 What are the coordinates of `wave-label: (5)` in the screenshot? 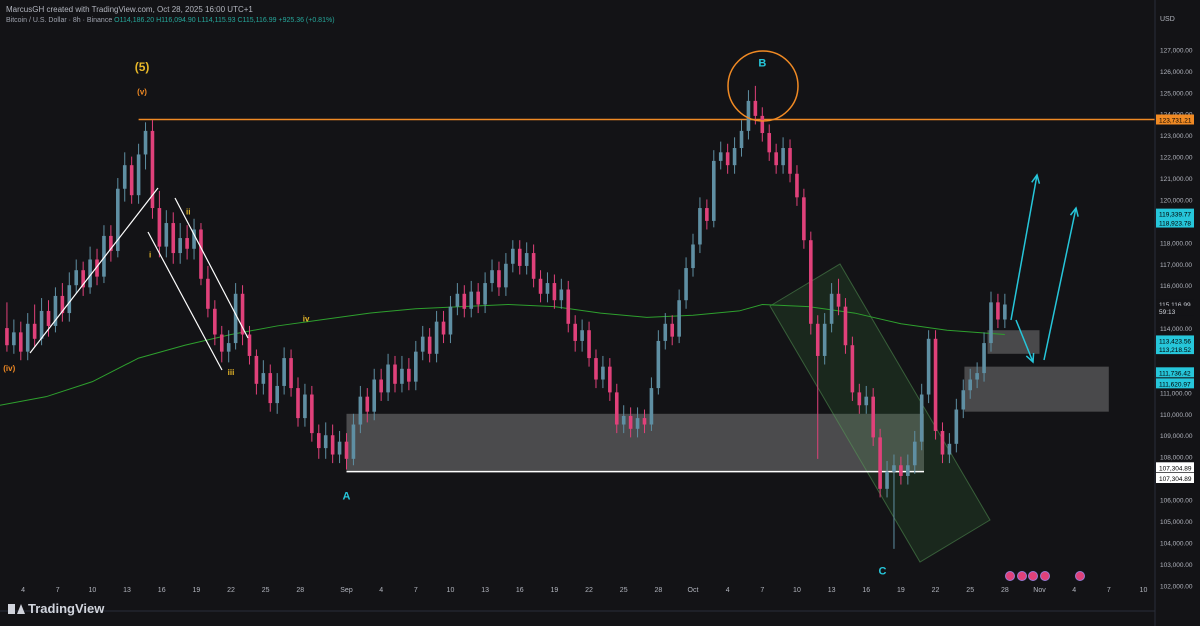 It's located at (142, 67).